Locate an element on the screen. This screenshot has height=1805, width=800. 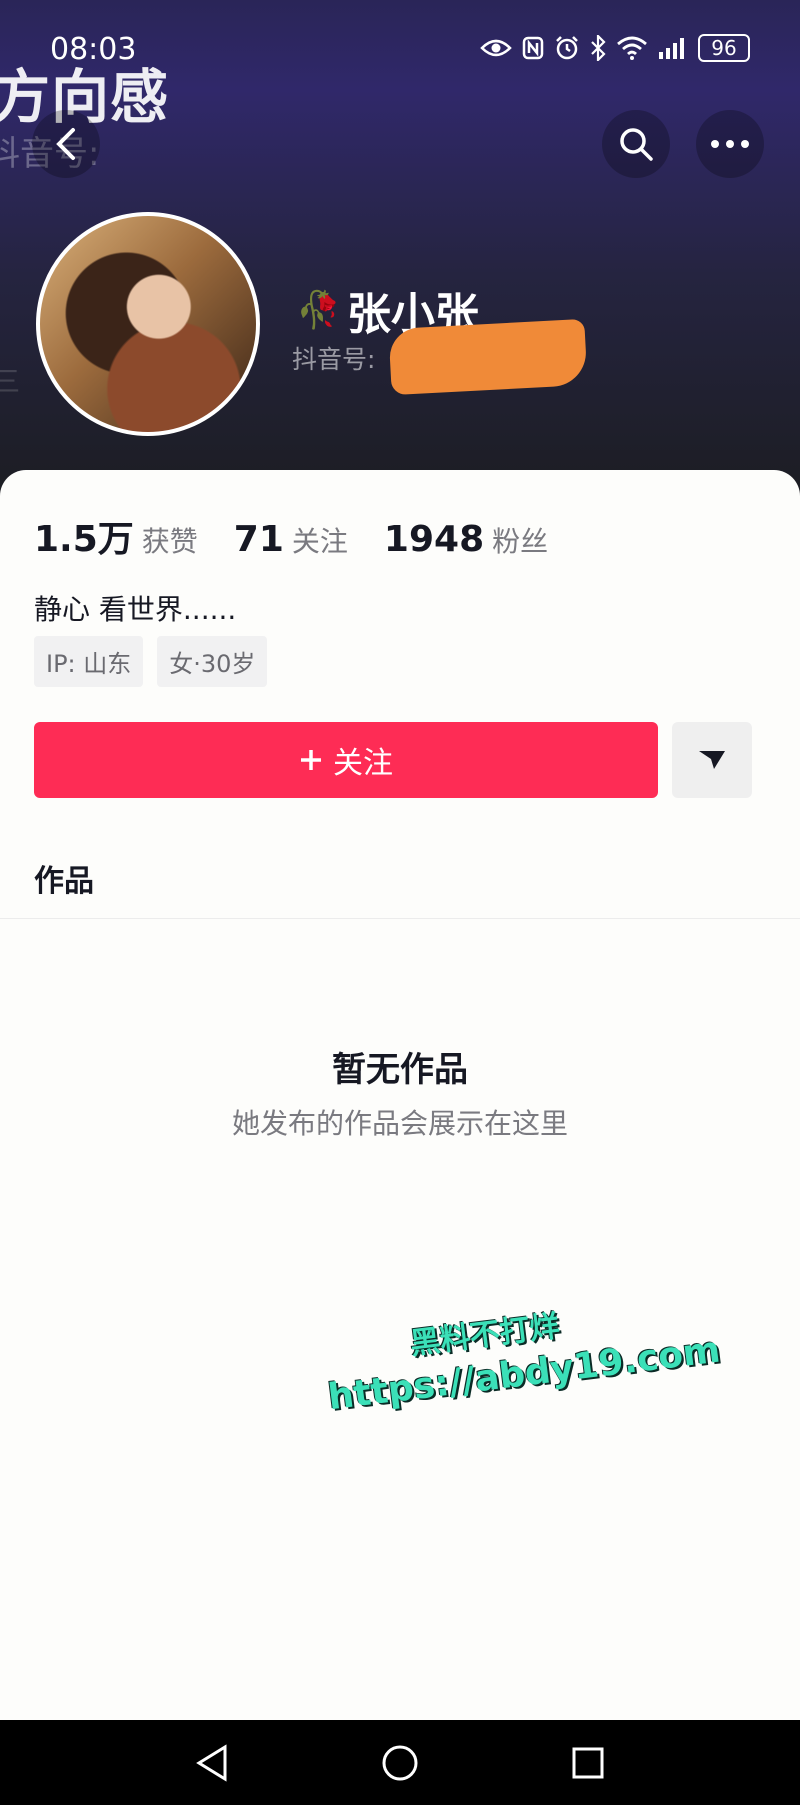
empty-state-subtitle: 她发布的作品会展示在这里 is located at coordinates (399, 1123).